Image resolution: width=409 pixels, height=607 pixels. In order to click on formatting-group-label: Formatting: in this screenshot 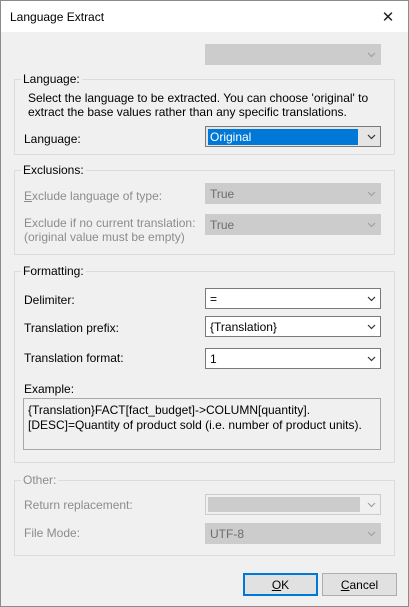, I will do `click(53, 271)`.